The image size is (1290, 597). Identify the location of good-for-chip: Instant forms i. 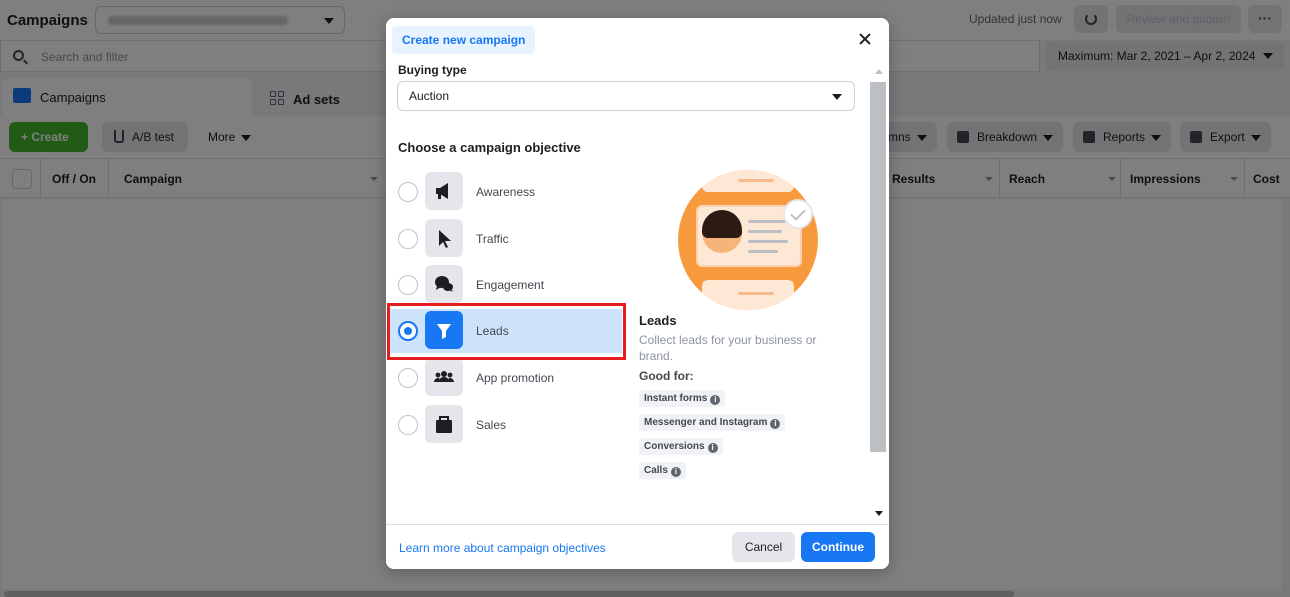
(682, 398).